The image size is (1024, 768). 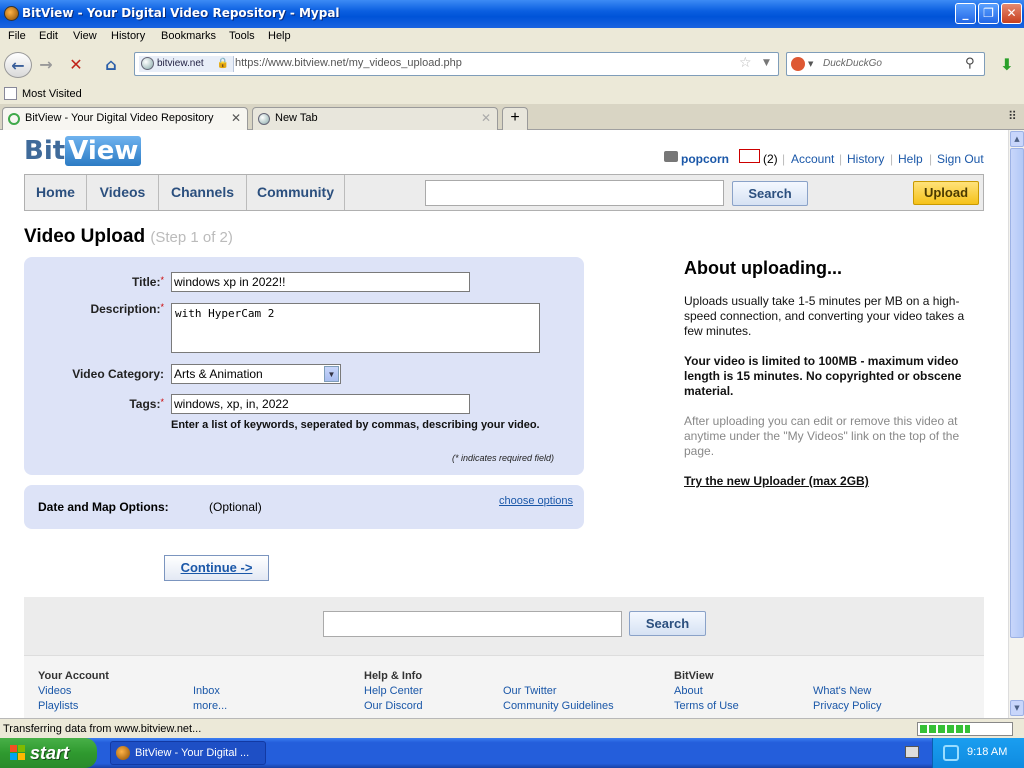 I want to click on description-field: with HyperCam 2, so click(x=355, y=328).